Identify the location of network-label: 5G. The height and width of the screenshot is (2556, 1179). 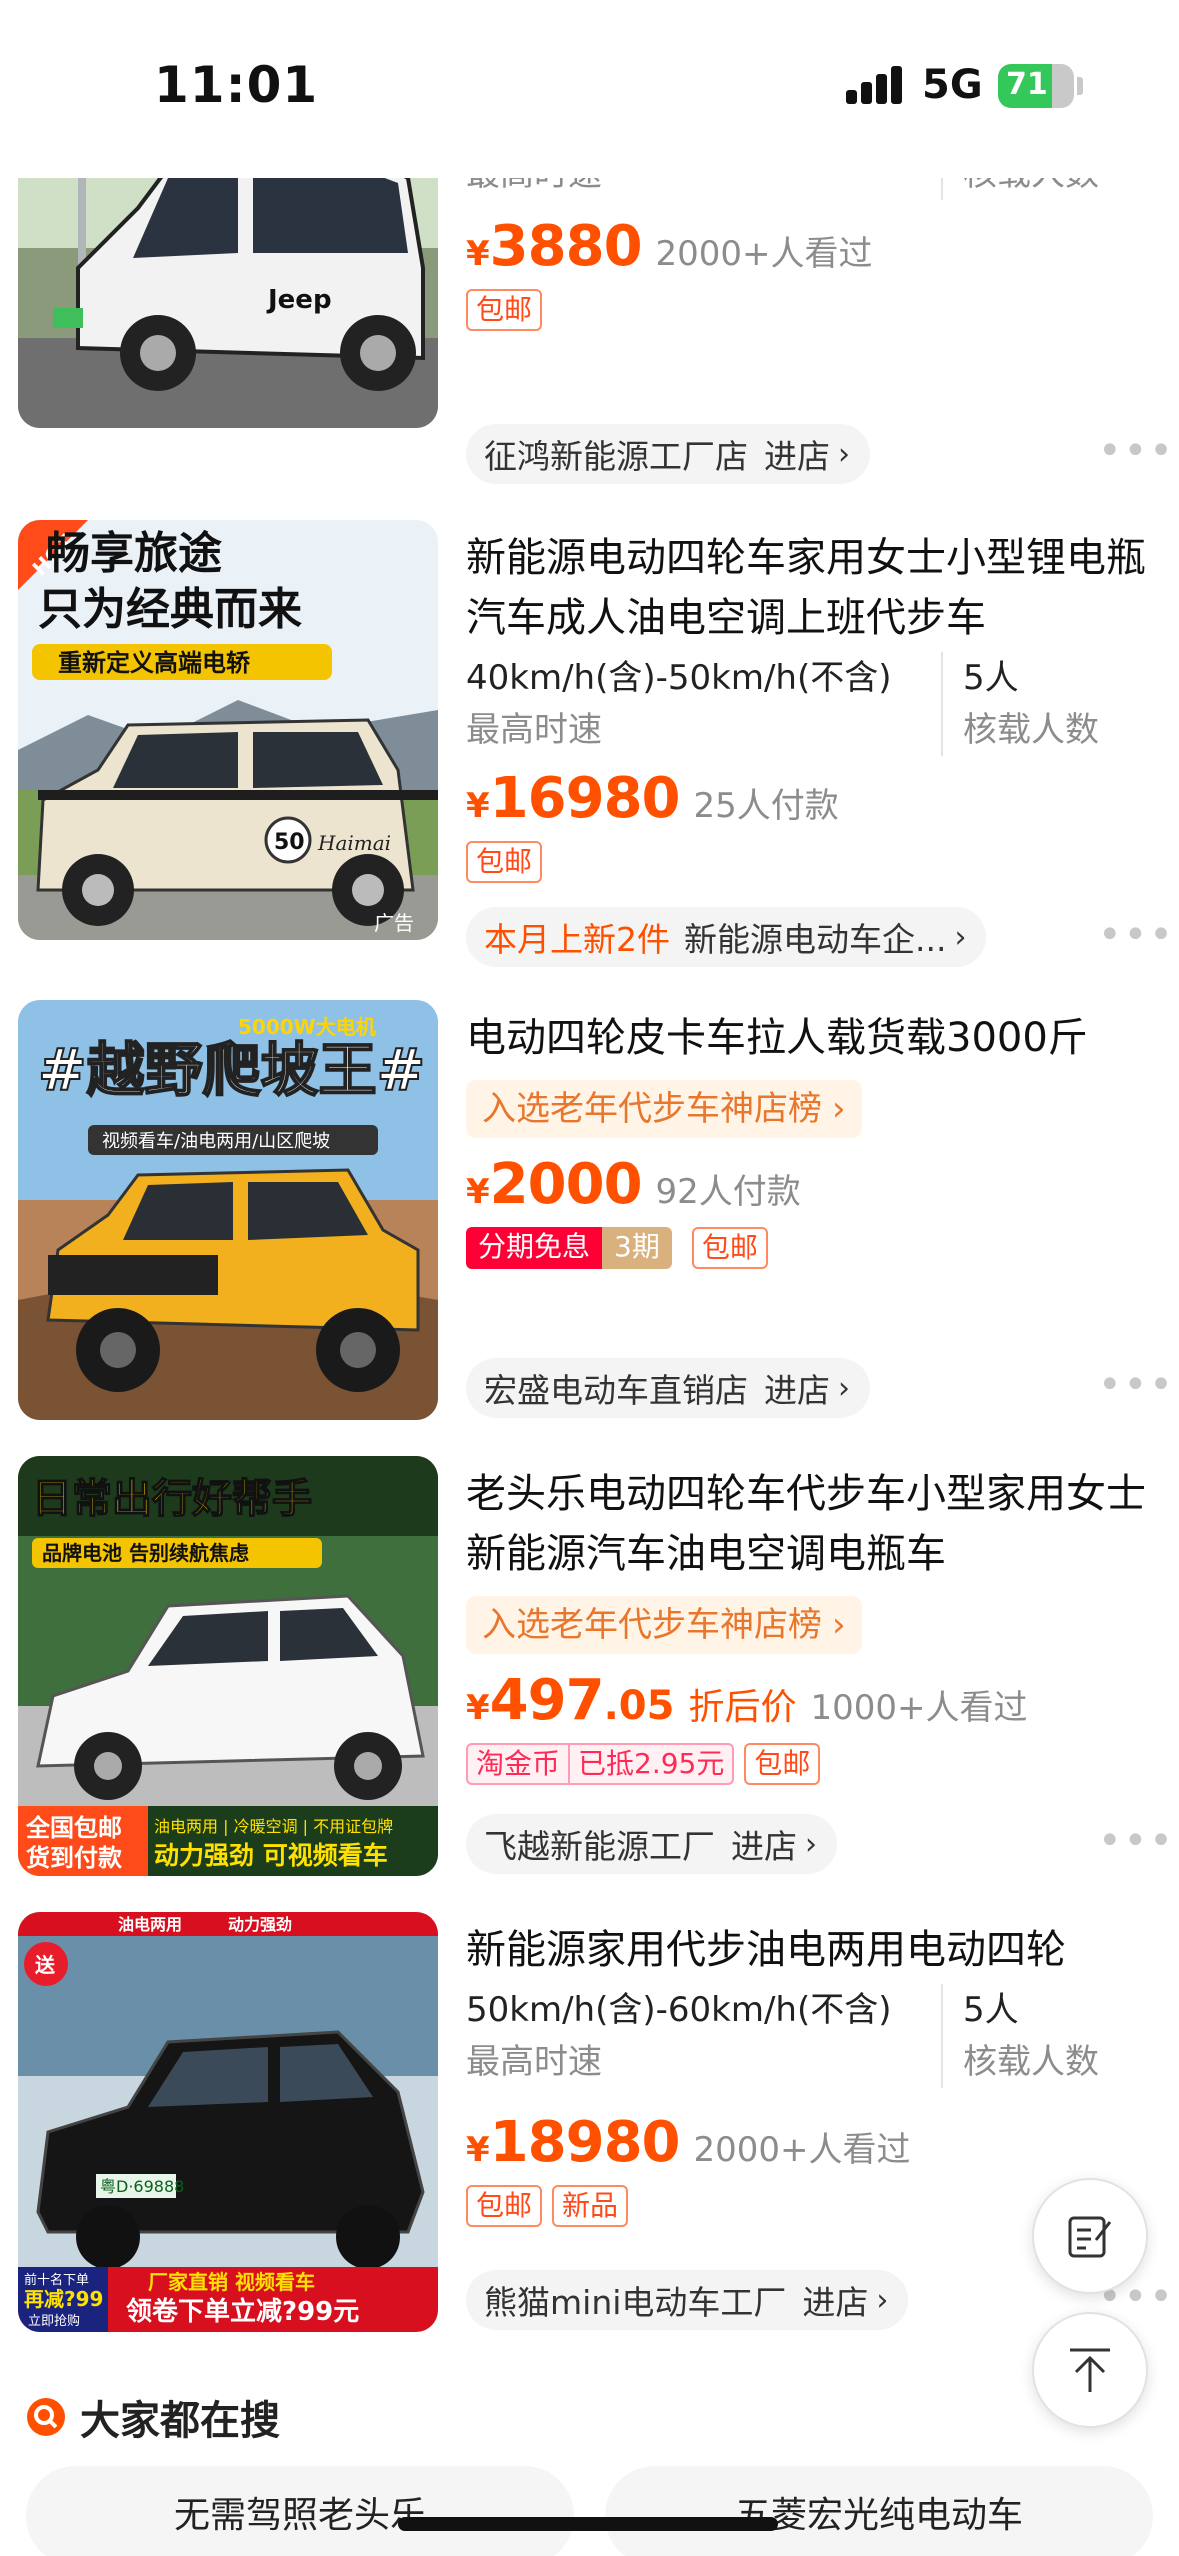
(952, 85).